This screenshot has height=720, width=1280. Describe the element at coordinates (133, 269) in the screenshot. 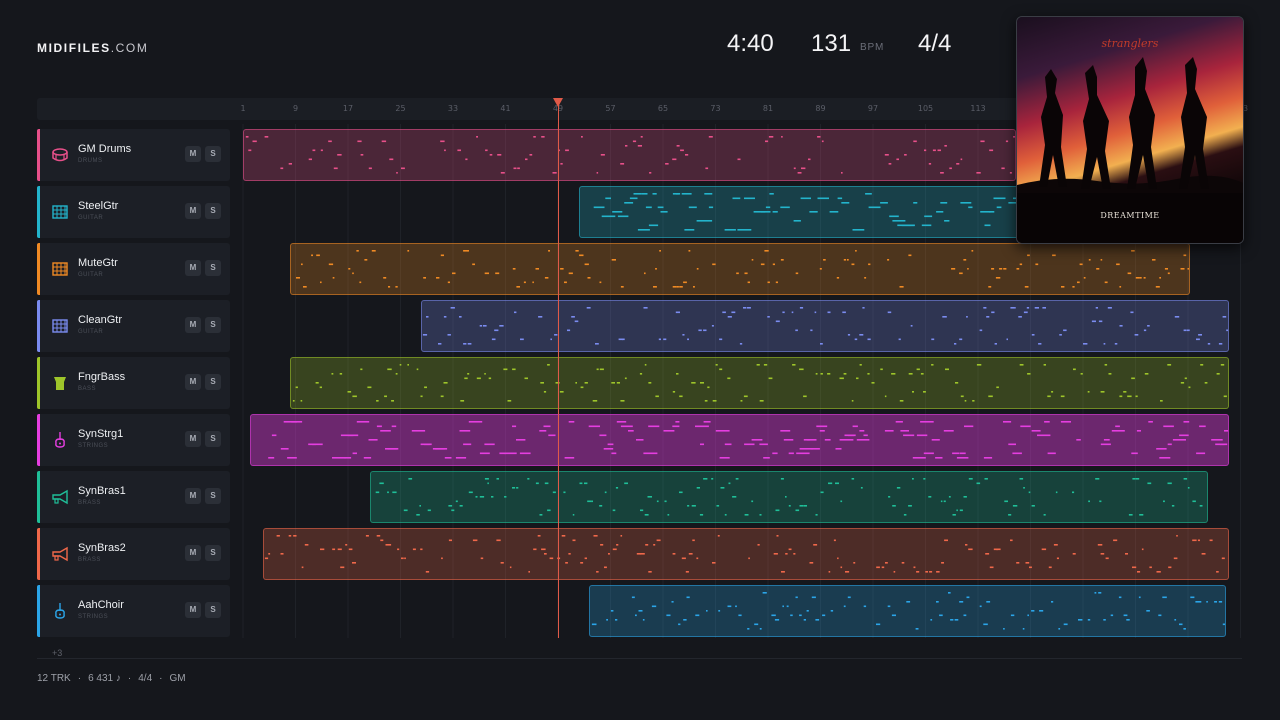

I see `track-header-mutegtr: MuteGtr GUITAR M S` at that location.